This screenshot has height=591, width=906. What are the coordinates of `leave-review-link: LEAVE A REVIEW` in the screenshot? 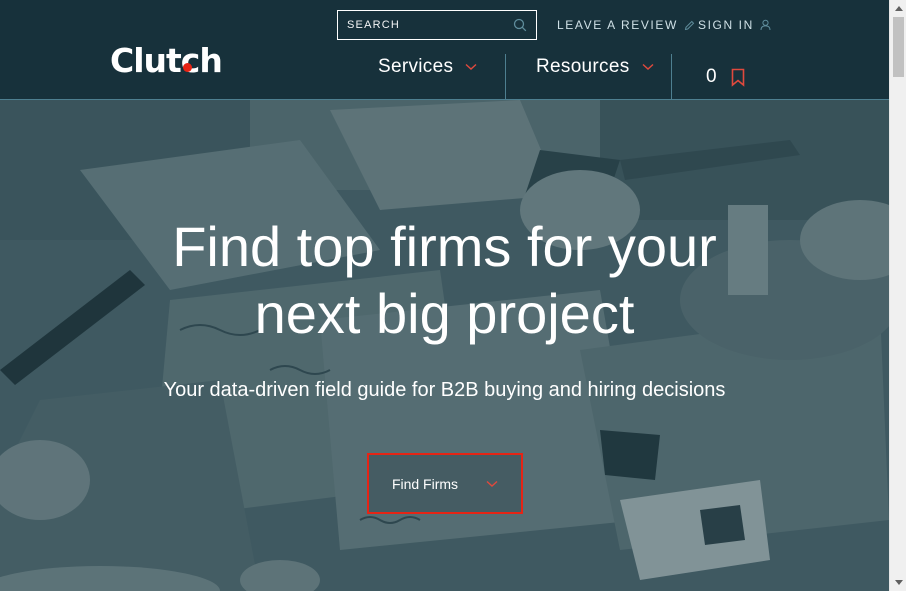 It's located at (626, 25).